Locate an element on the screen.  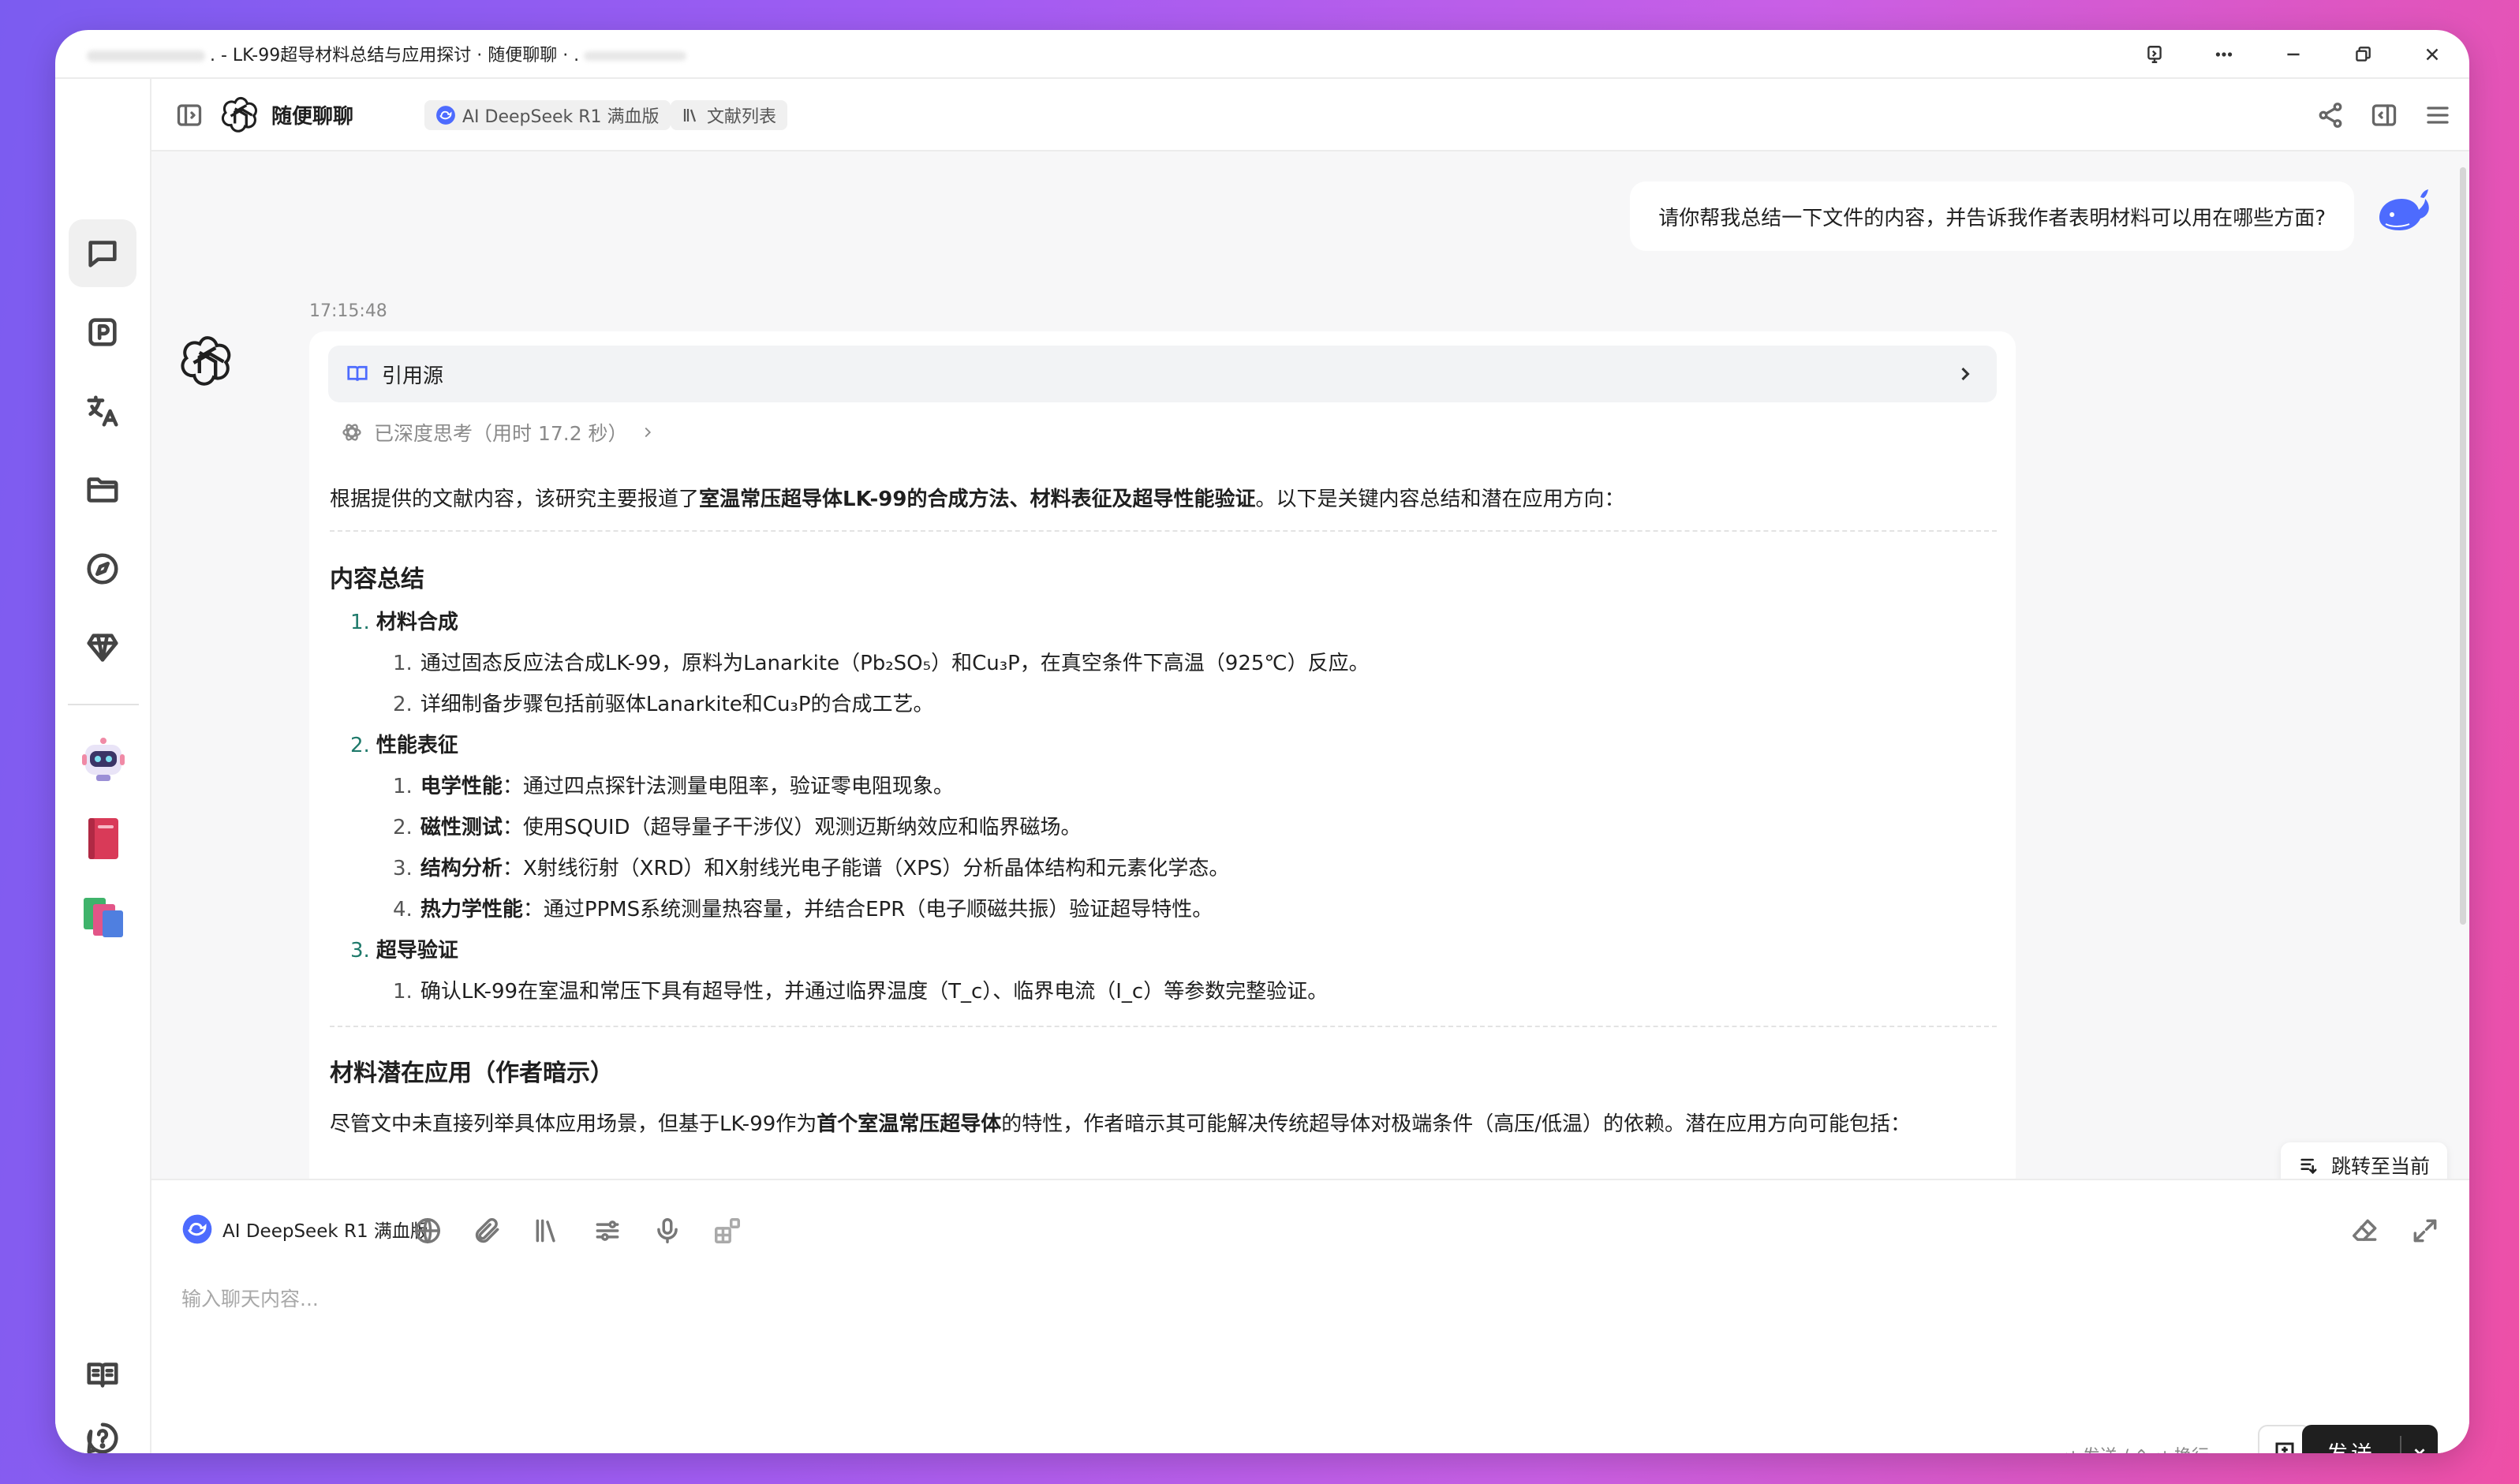
library-button is located at coordinates (547, 1231).